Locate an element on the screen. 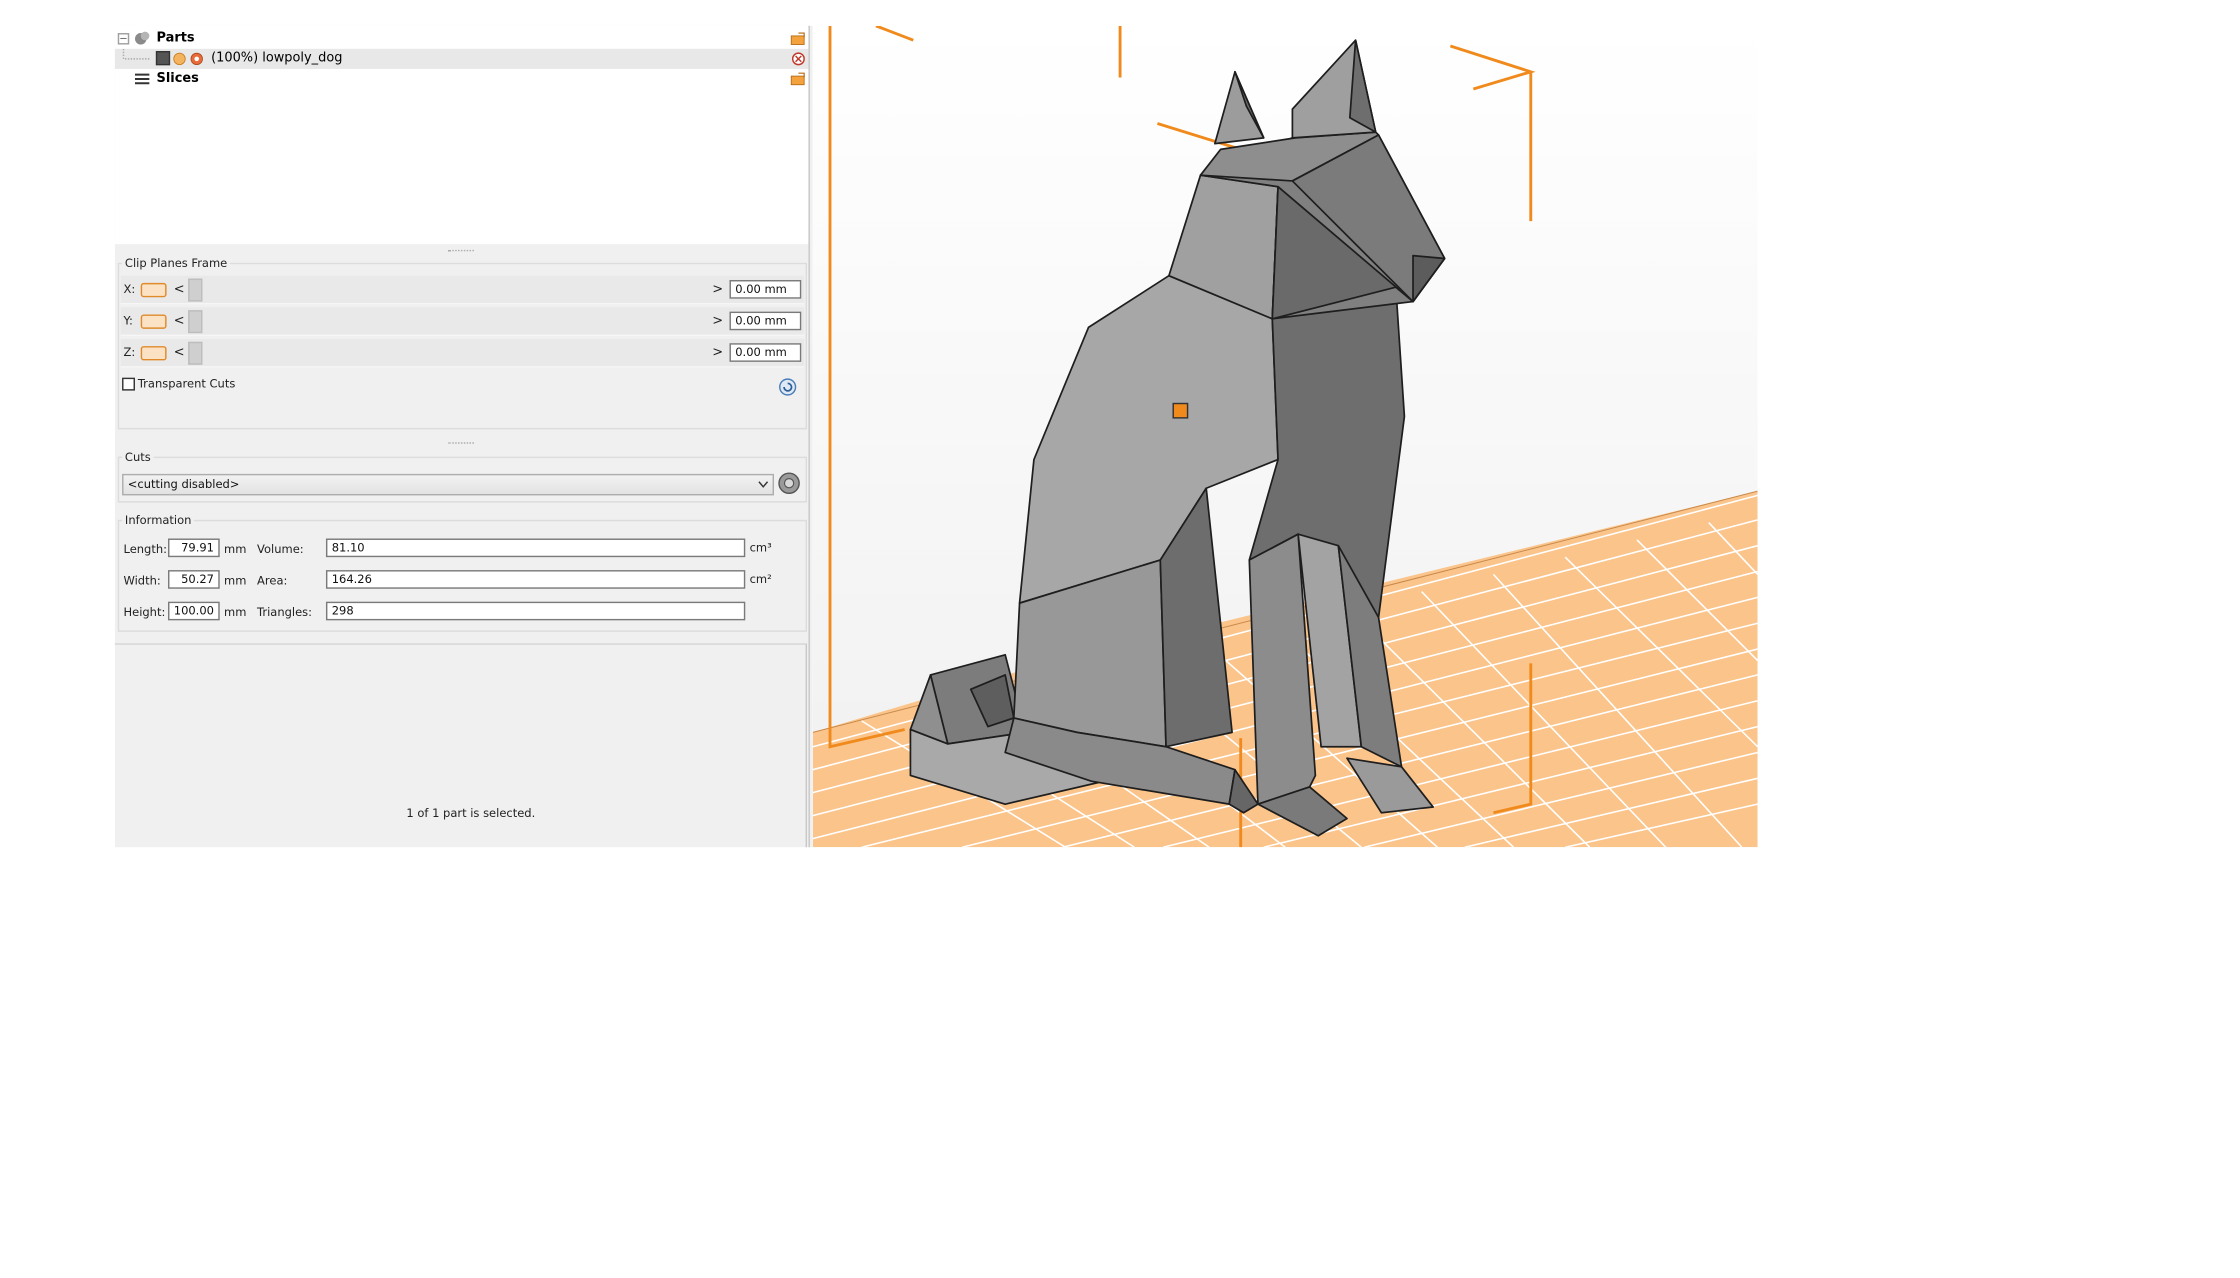  clip-x-toggle is located at coordinates (153, 290).